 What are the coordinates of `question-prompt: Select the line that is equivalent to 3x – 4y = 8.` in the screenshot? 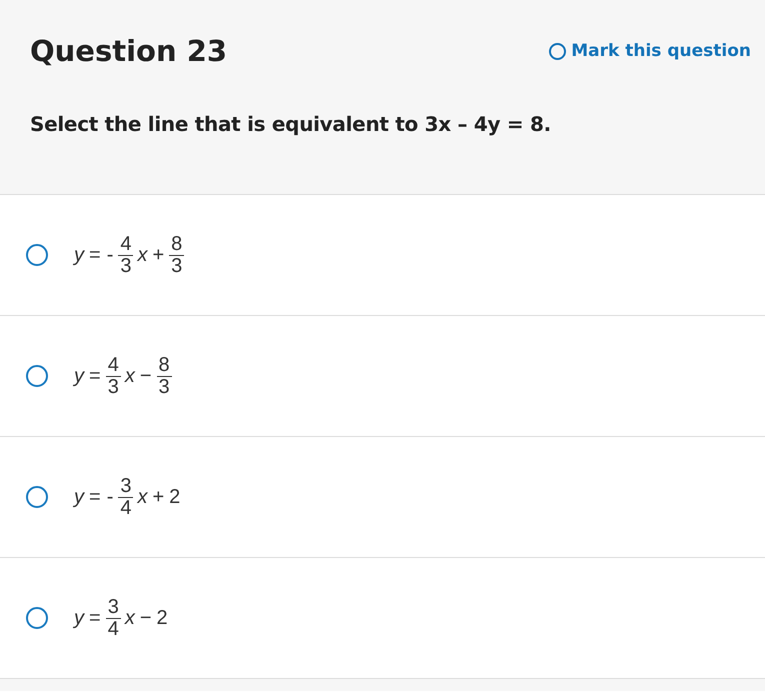 It's located at (291, 124).